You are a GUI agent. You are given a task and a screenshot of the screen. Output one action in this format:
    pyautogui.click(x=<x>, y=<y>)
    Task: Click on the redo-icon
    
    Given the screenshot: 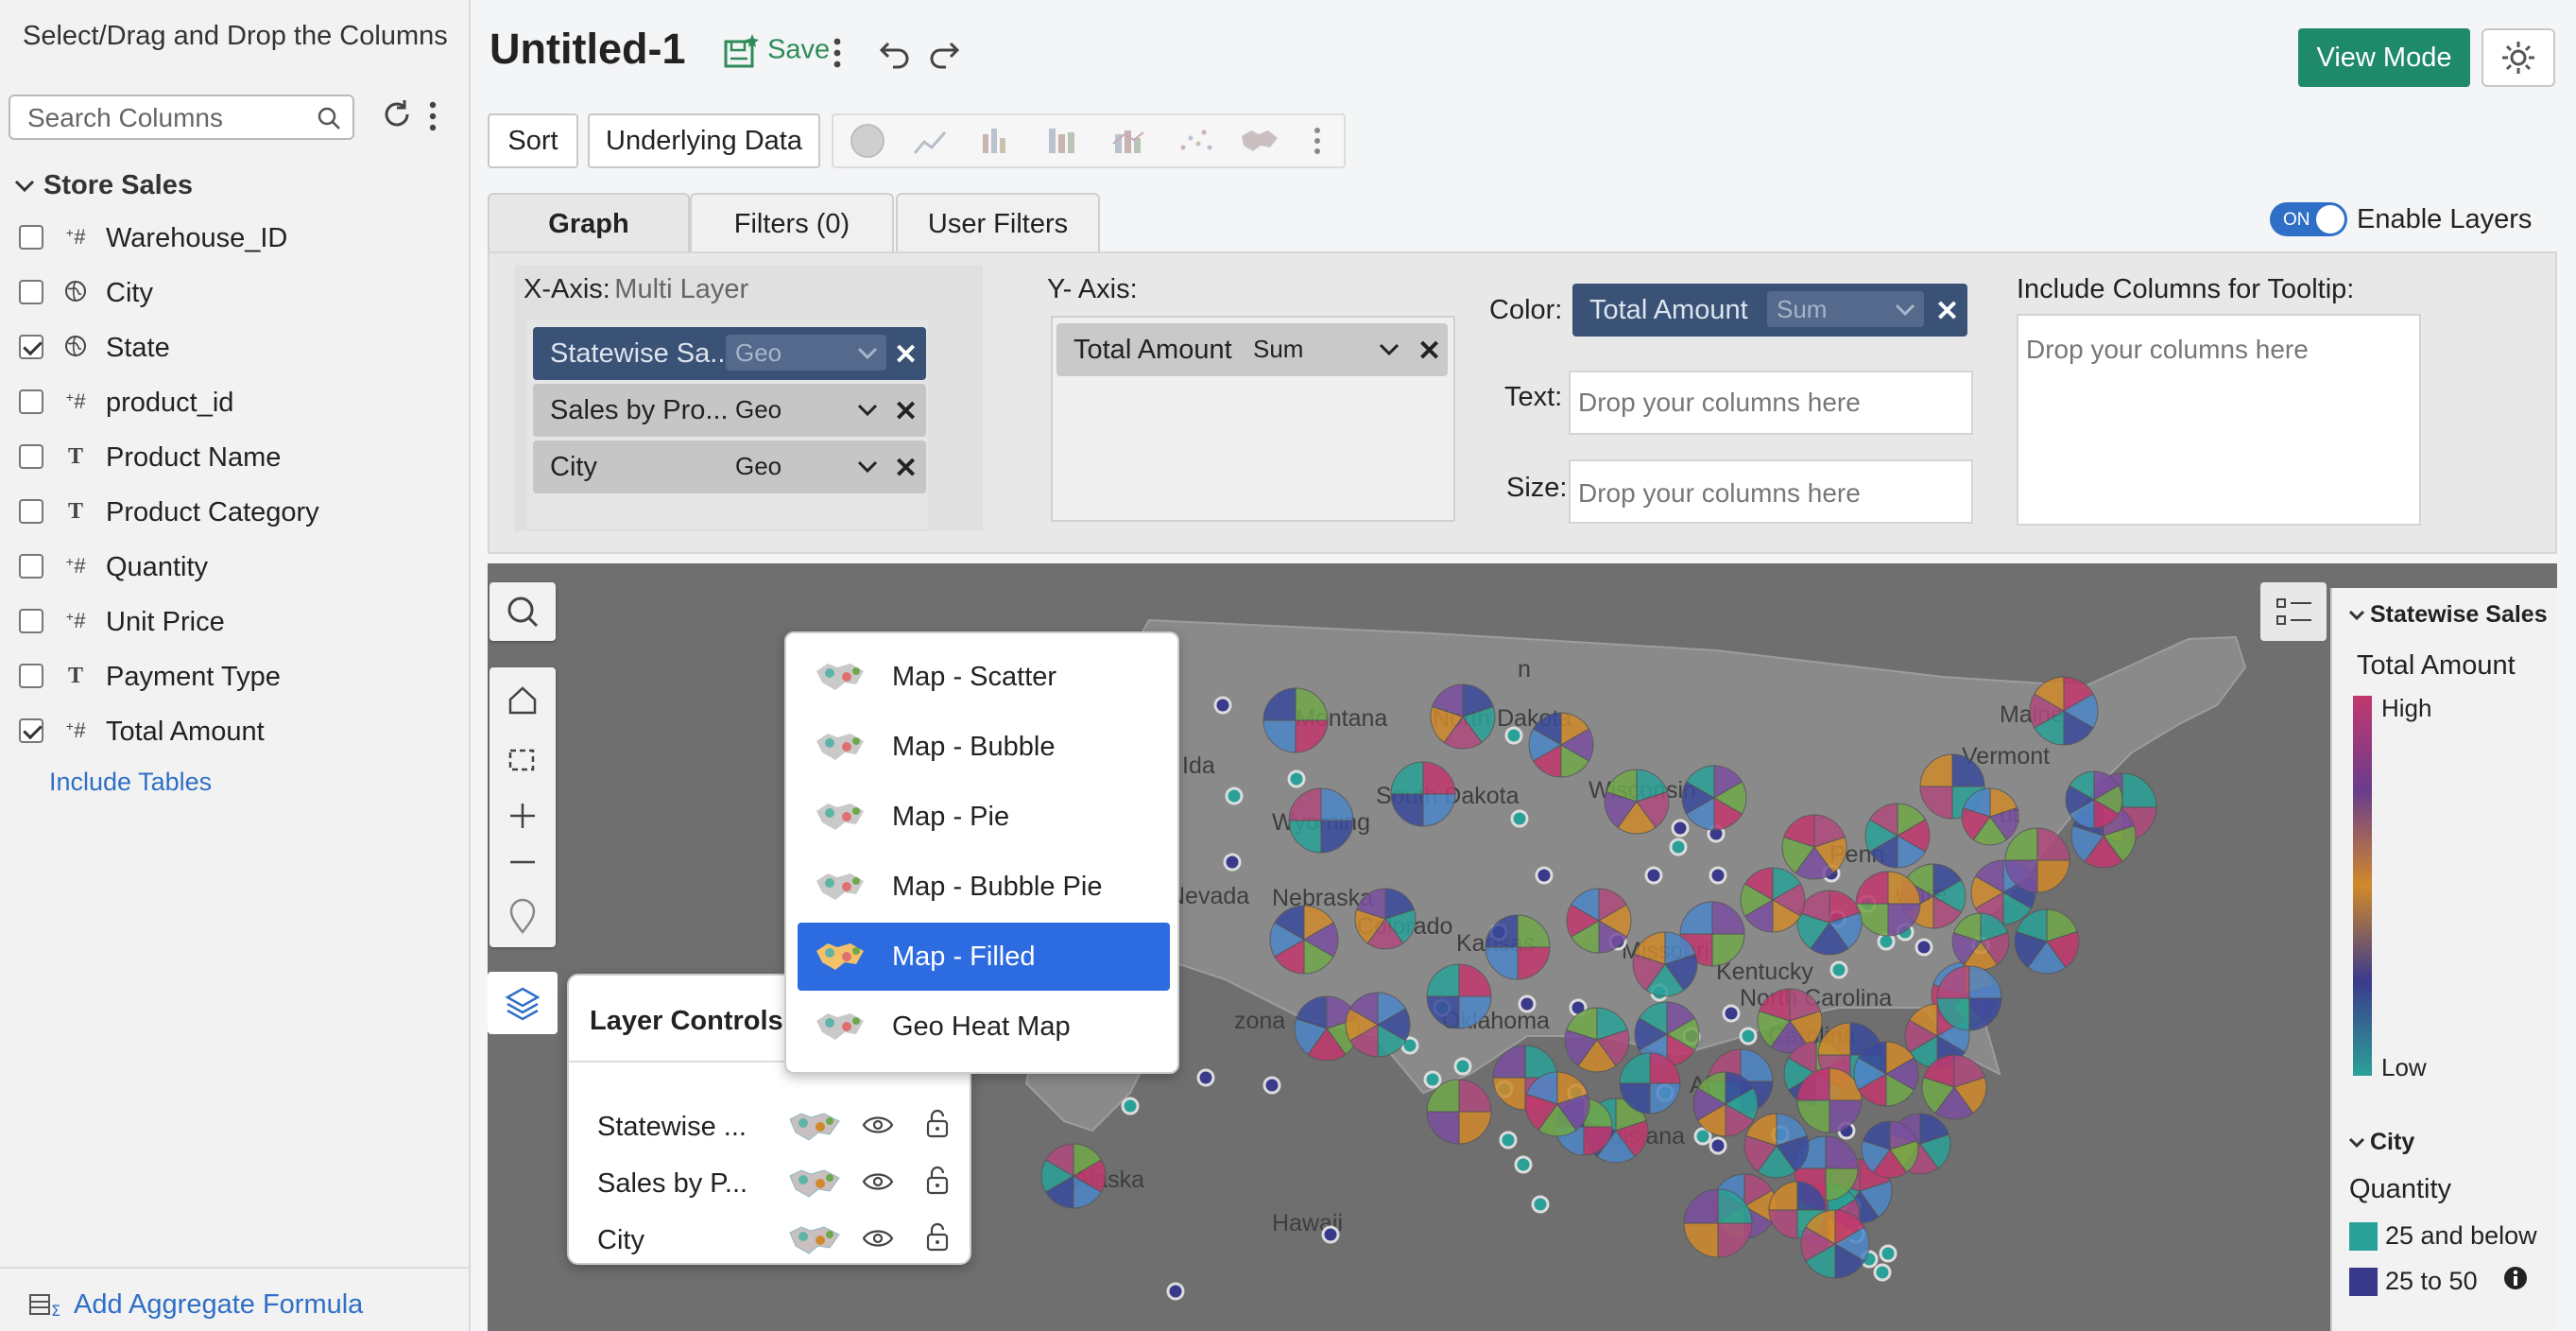 What is the action you would take?
    pyautogui.click(x=943, y=56)
    